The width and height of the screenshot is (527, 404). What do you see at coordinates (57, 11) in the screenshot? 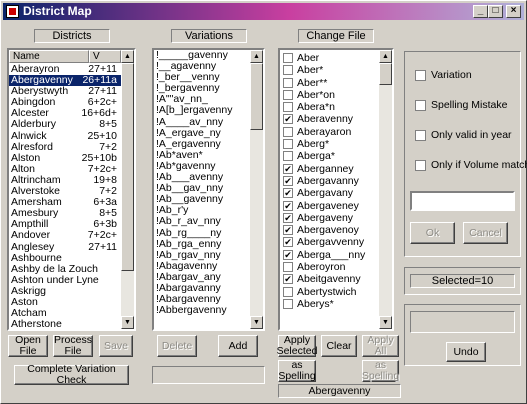
I see `window-title: District Map` at bounding box center [57, 11].